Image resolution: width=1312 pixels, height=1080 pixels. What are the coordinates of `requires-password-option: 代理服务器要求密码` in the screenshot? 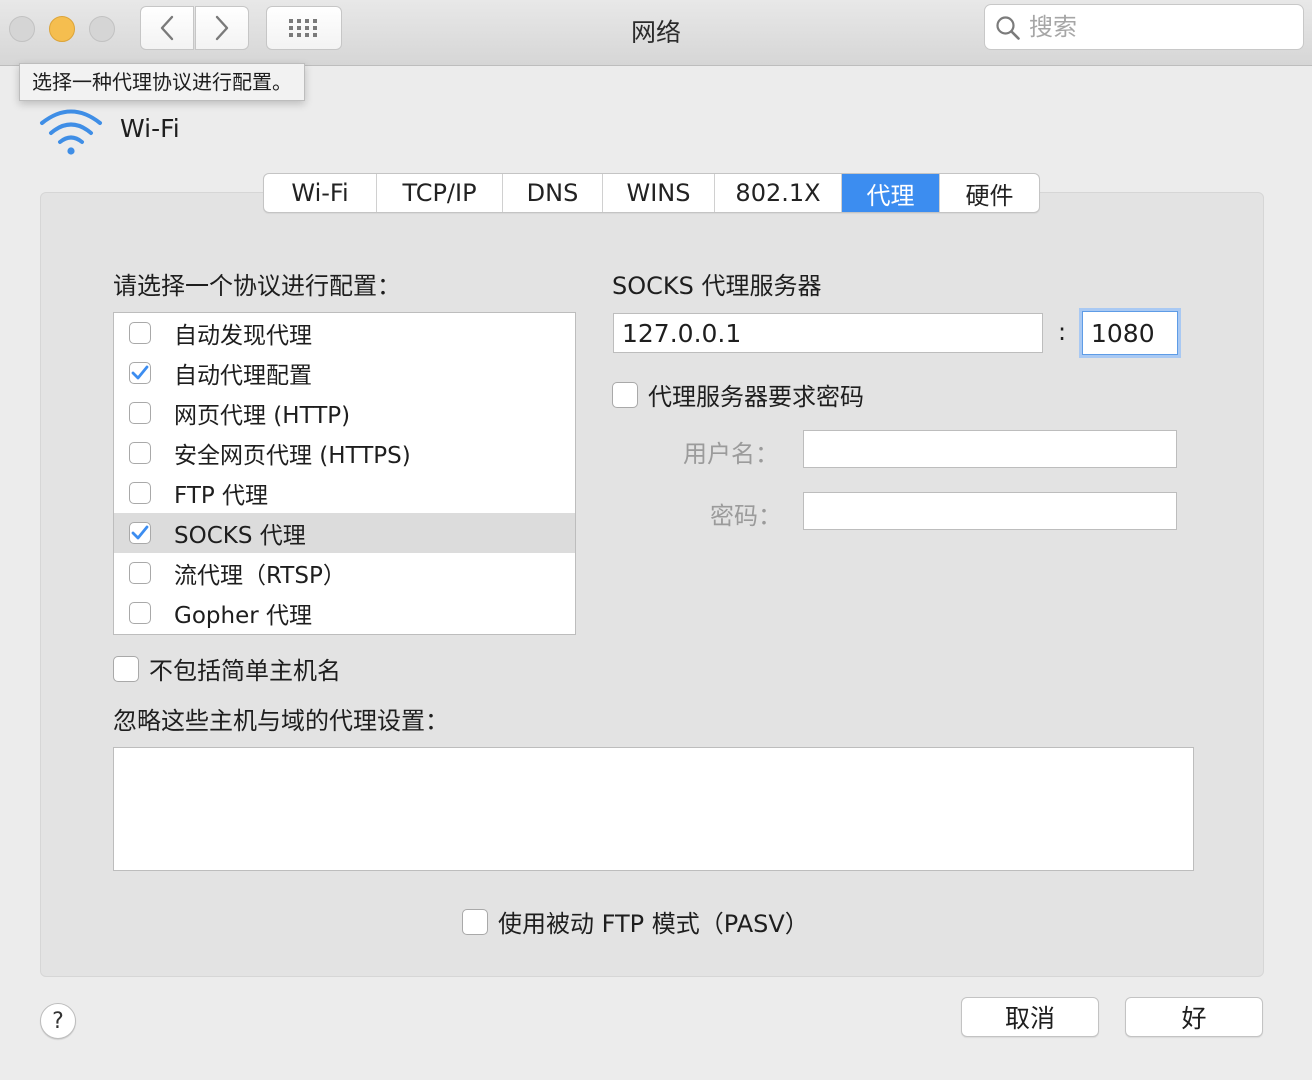 It's located at (738, 394).